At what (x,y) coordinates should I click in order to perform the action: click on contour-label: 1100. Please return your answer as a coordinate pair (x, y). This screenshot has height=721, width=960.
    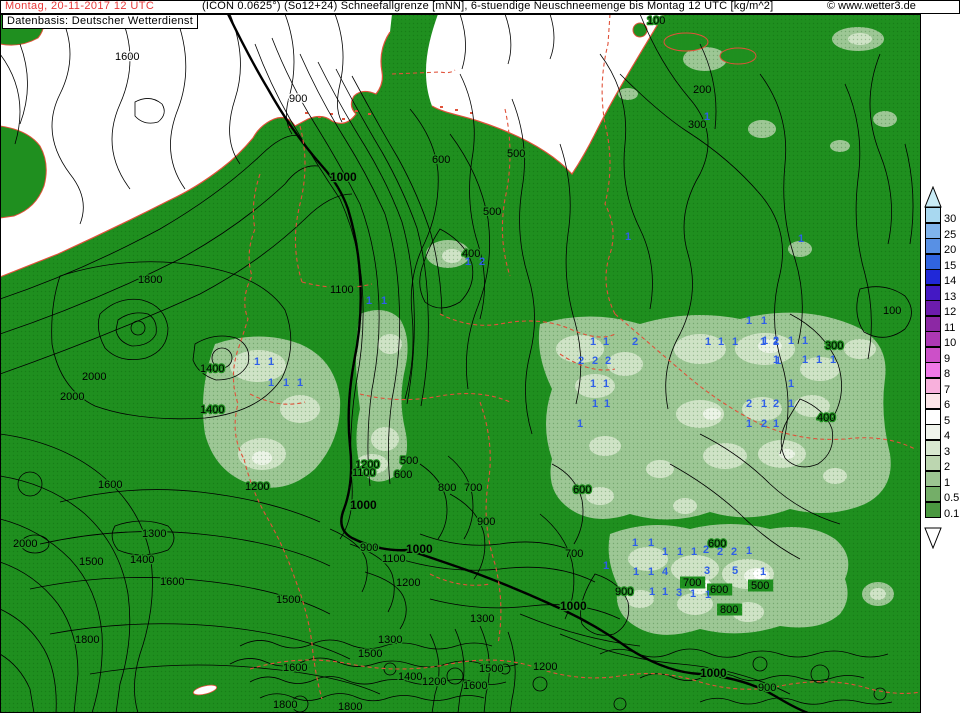
    Looking at the image, I should click on (342, 290).